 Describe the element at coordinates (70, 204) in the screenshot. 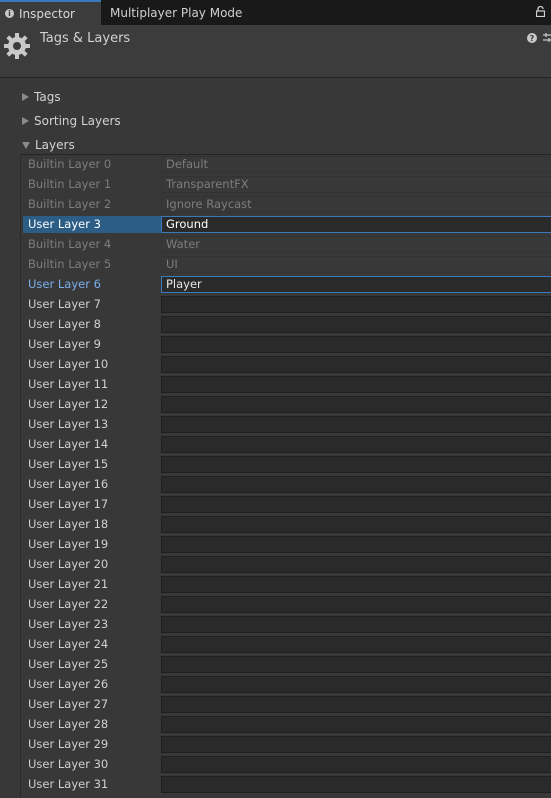

I see `layer-label: Builtin Layer 2` at that location.